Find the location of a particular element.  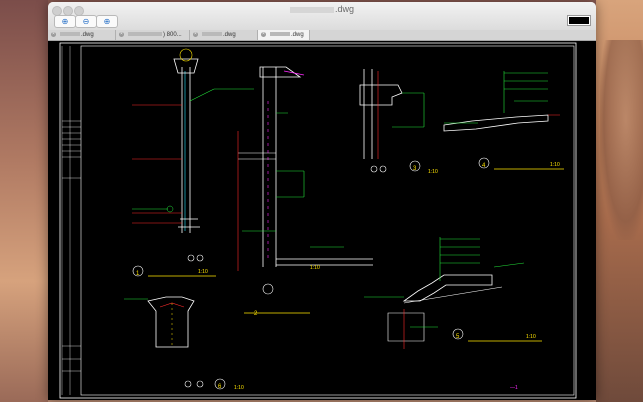

background-color-swatch is located at coordinates (579, 20).